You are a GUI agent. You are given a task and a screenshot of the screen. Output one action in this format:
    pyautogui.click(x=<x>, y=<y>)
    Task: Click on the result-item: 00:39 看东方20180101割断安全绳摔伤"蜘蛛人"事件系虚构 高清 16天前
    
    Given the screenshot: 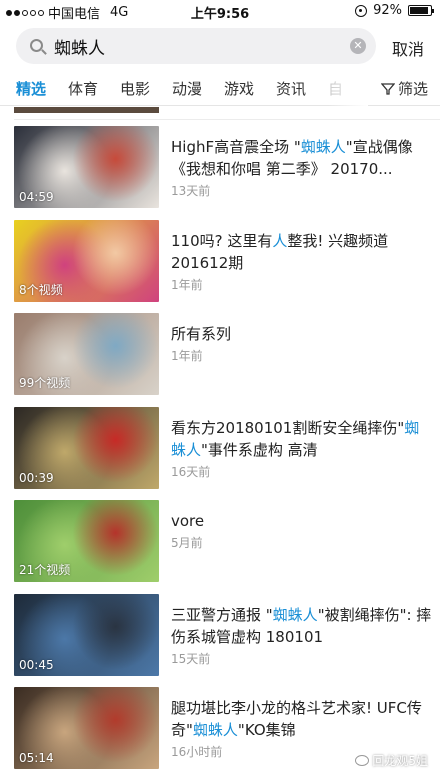 What is the action you would take?
    pyautogui.click(x=220, y=448)
    